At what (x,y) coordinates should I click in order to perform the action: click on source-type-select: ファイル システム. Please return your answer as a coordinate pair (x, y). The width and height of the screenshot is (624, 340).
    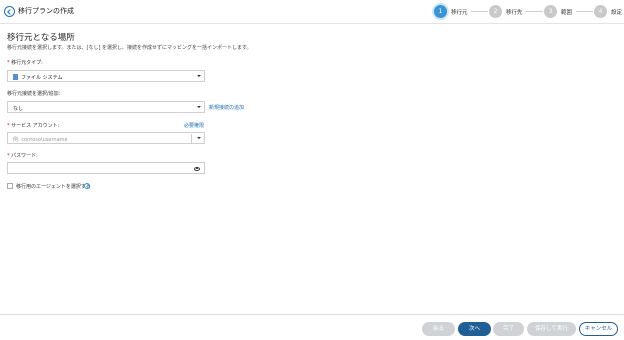
    Looking at the image, I should click on (106, 76).